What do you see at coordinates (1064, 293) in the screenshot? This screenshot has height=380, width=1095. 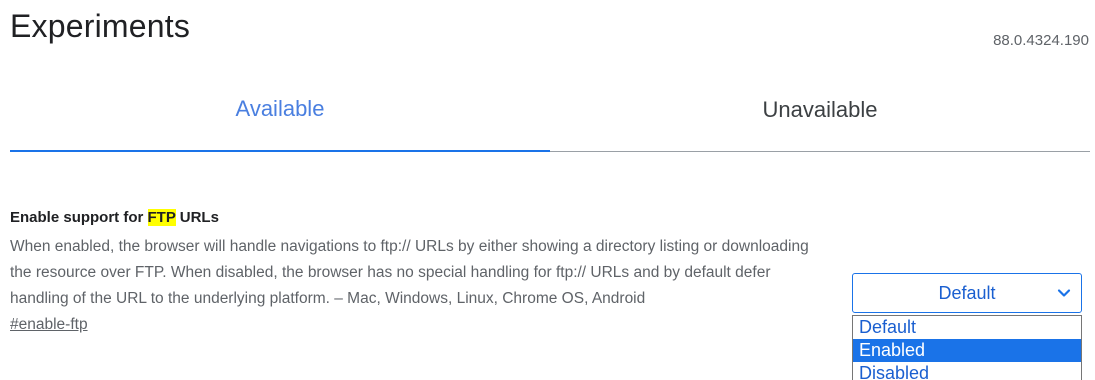 I see `chevron-down-icon` at bounding box center [1064, 293].